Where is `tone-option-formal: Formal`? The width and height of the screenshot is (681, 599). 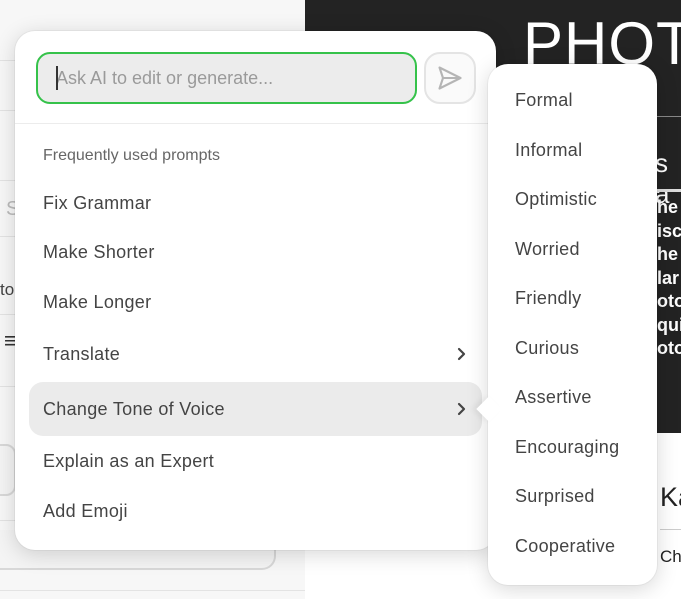
tone-option-formal: Formal is located at coordinates (544, 100).